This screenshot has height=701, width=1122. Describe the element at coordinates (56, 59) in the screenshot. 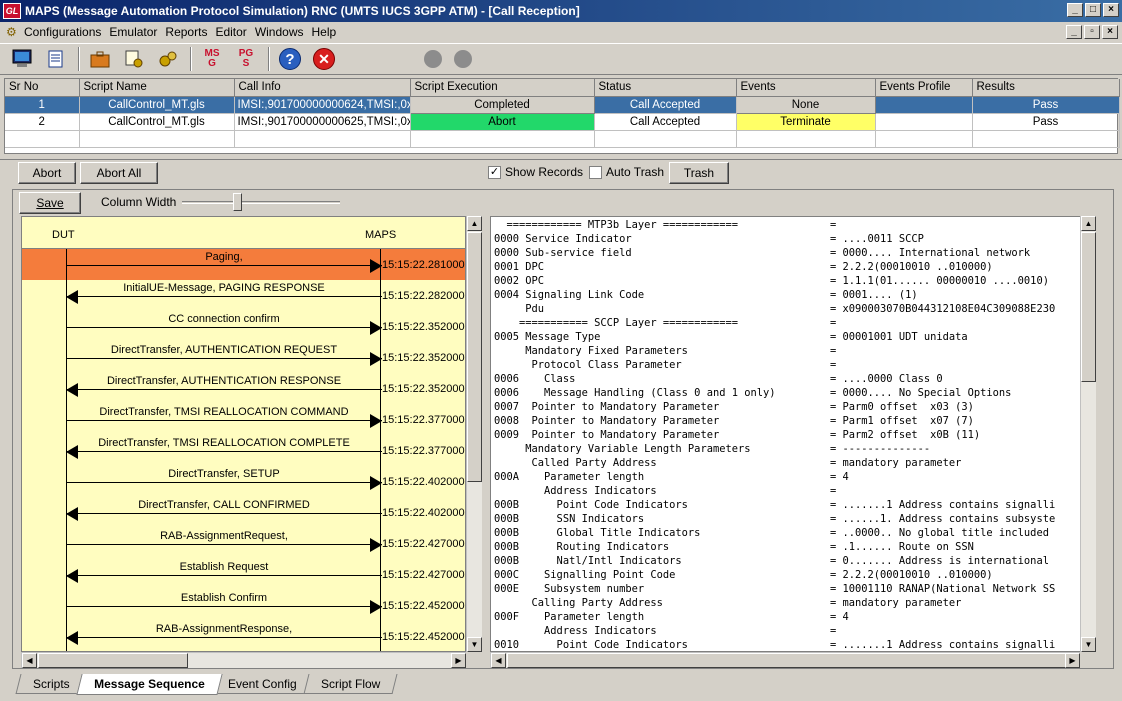

I see `notes-button` at that location.